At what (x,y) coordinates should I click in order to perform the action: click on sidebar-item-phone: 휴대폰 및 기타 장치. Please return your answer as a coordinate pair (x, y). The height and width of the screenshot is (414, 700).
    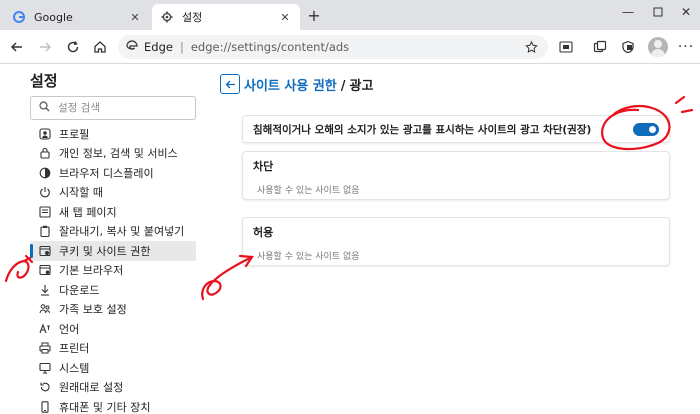
    Looking at the image, I should click on (113, 405).